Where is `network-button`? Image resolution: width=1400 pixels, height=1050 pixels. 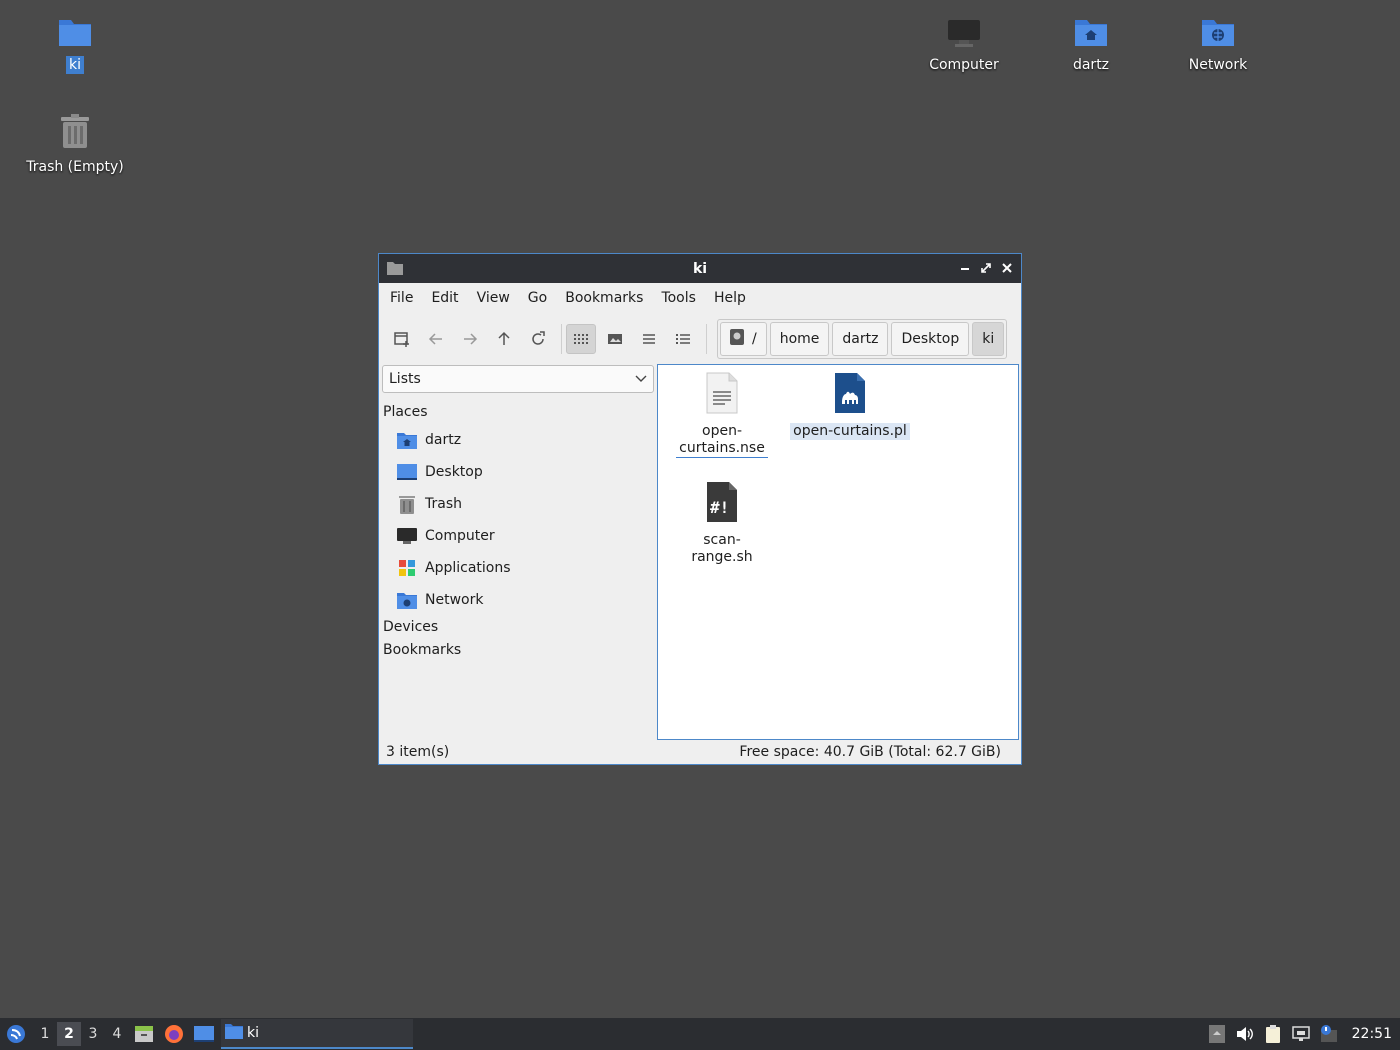 network-button is located at coordinates (1301, 1034).